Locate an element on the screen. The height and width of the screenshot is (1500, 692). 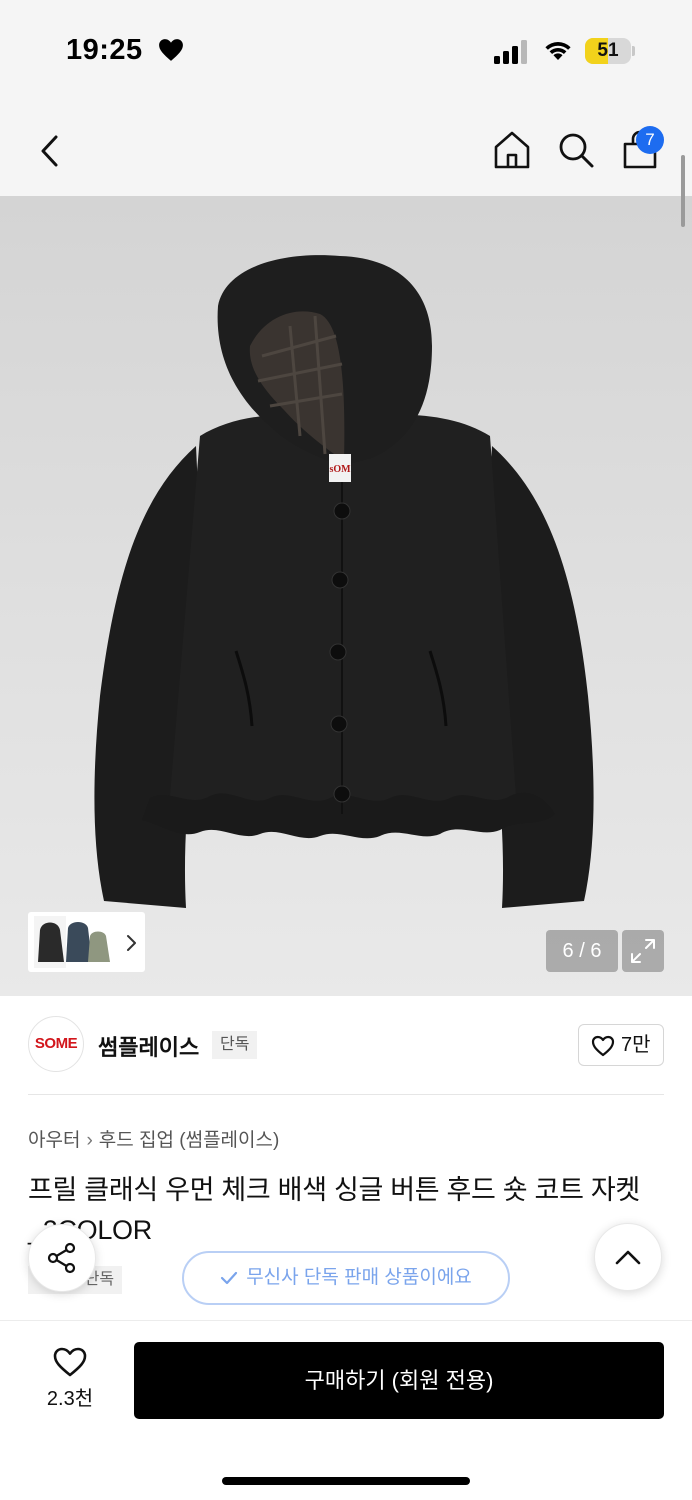
search-icon is located at coordinates (576, 150).